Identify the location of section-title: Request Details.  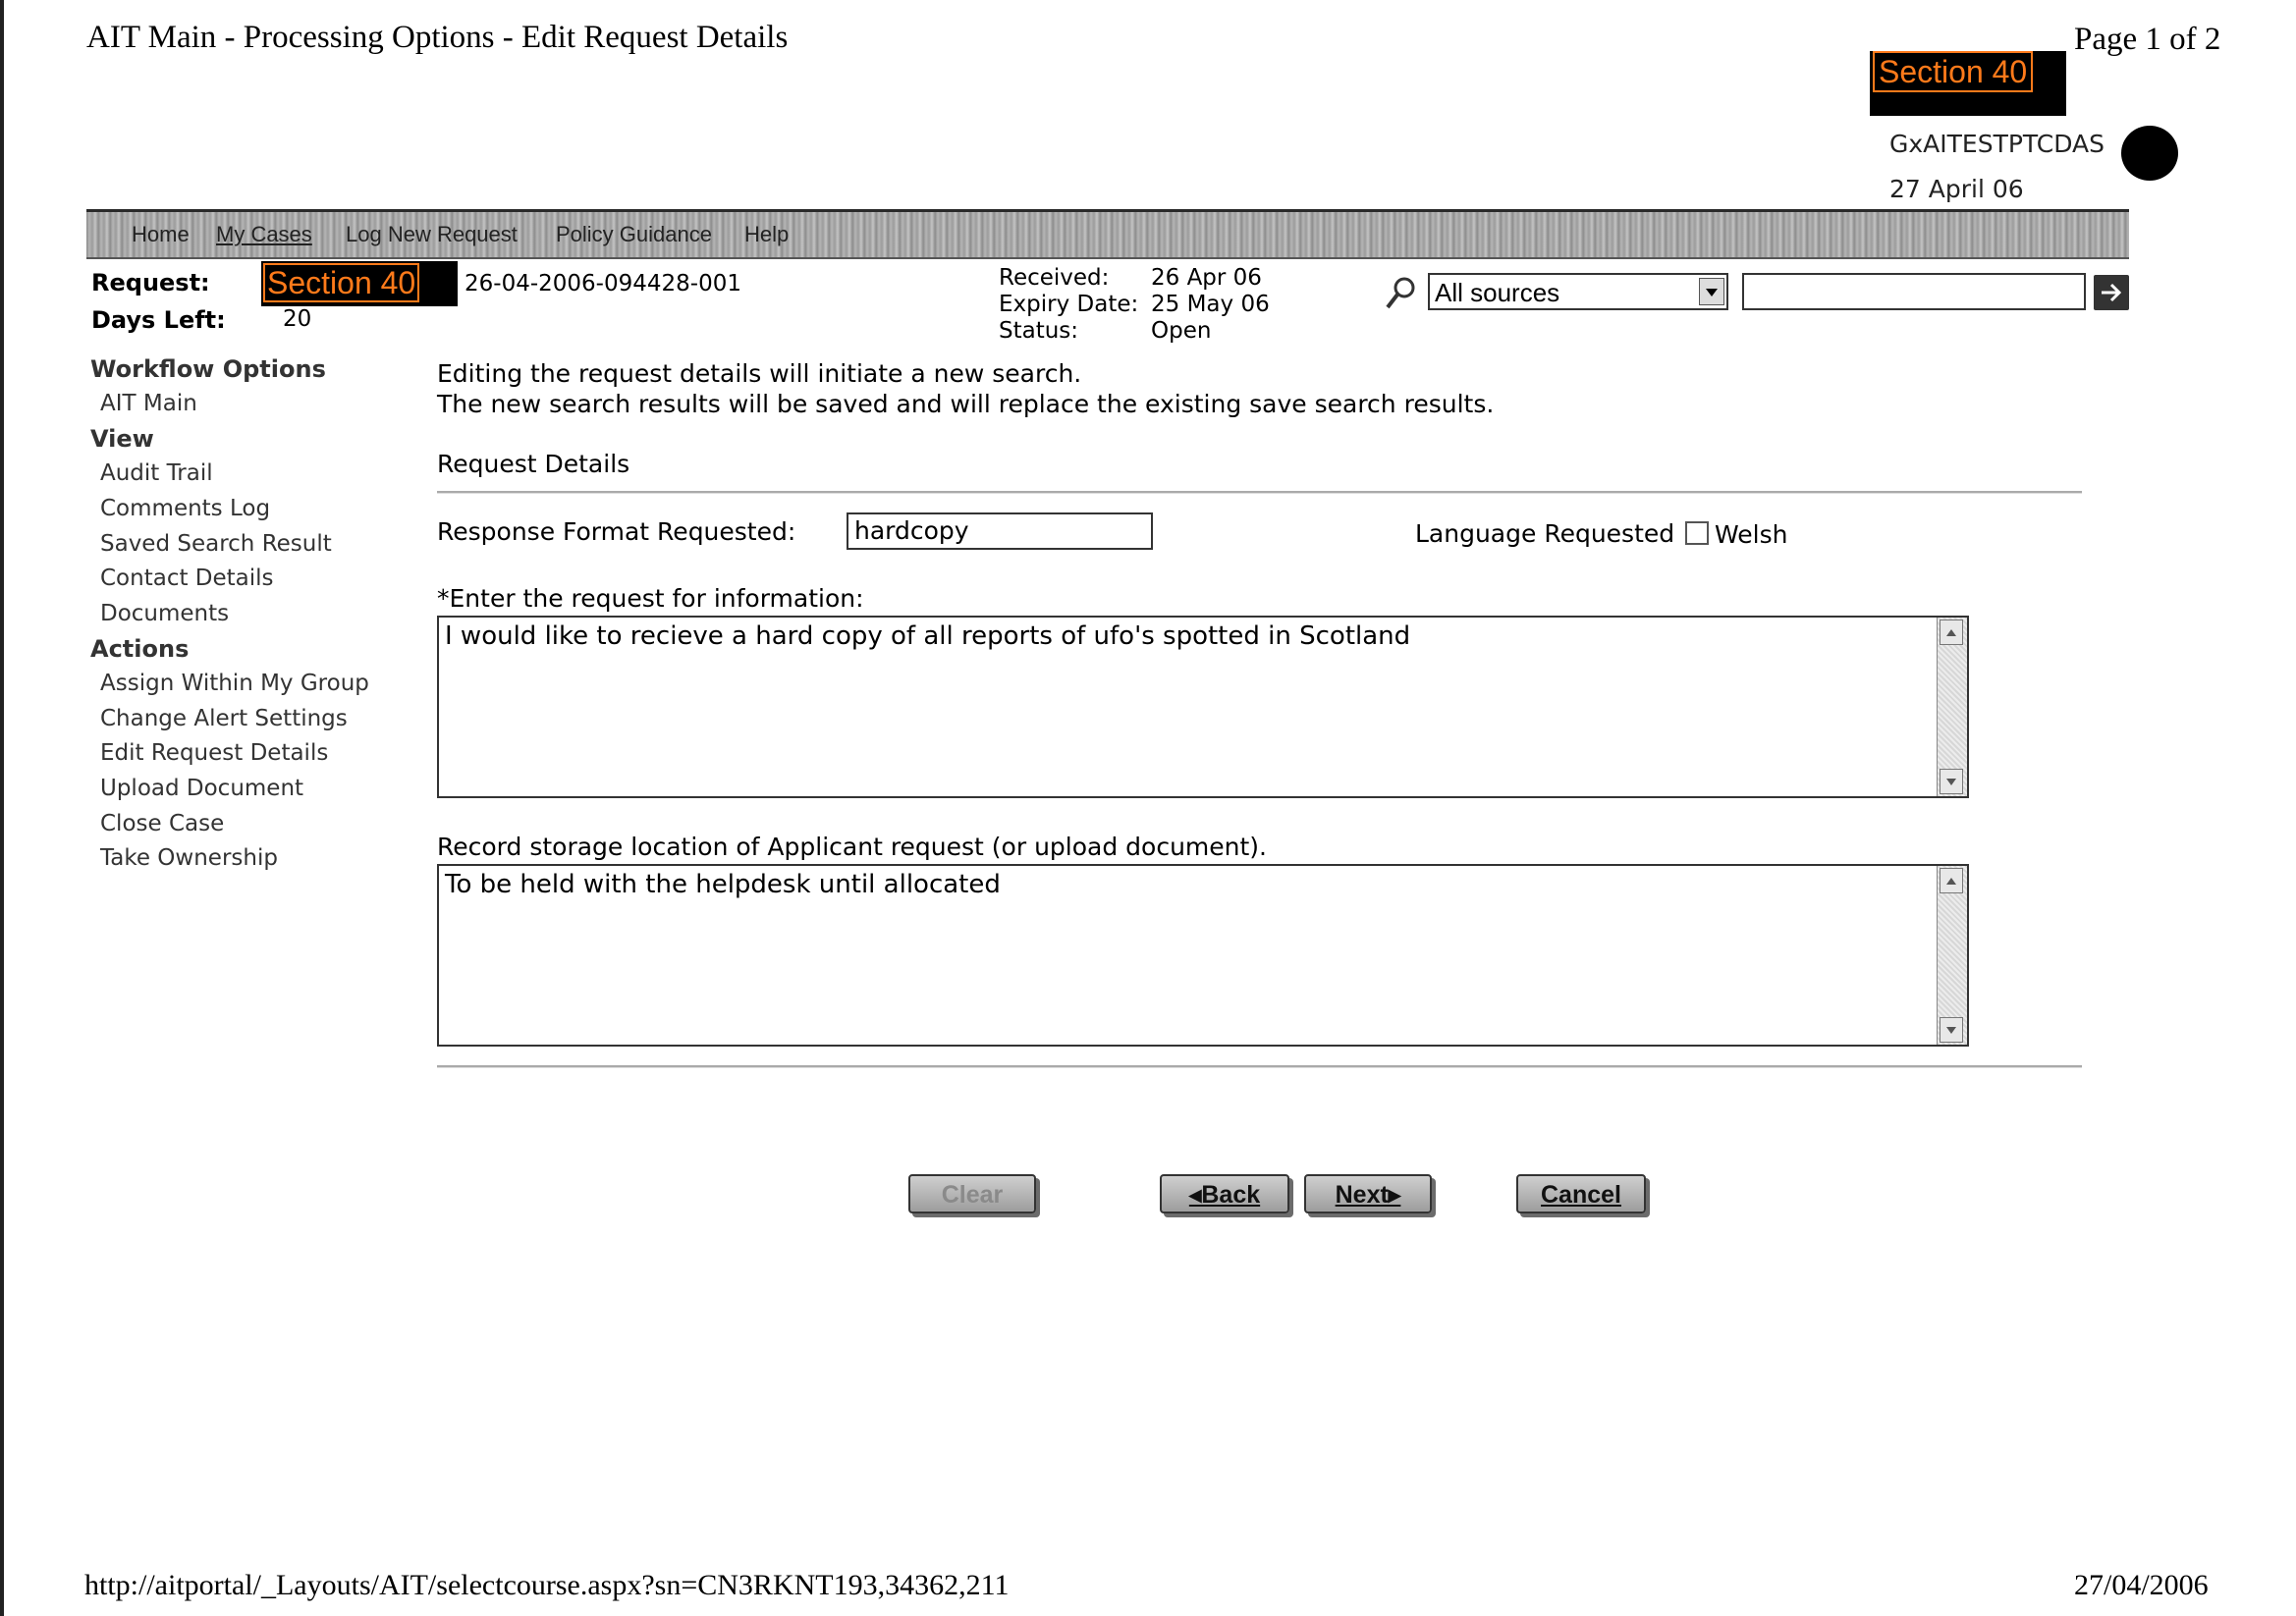
(533, 464).